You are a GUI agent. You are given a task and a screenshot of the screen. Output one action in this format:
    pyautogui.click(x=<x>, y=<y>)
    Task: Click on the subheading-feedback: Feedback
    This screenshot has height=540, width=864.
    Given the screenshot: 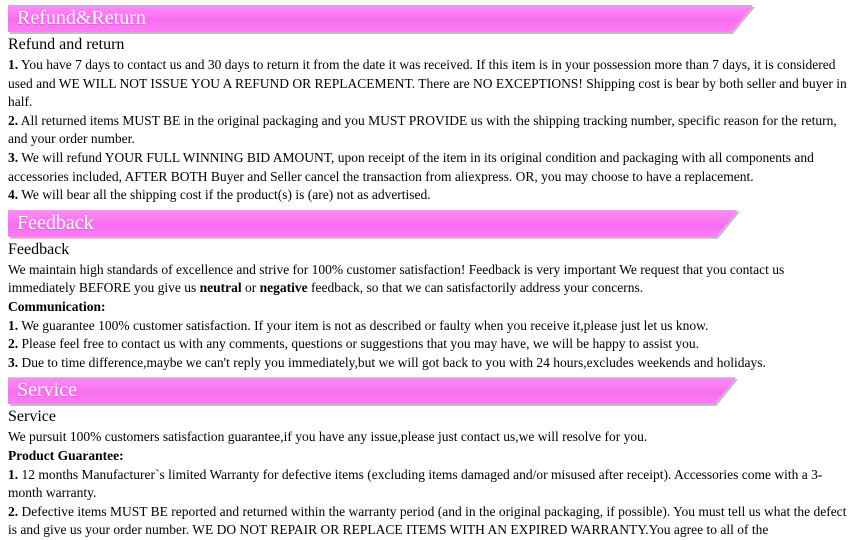 What is the action you would take?
    pyautogui.click(x=39, y=249)
    